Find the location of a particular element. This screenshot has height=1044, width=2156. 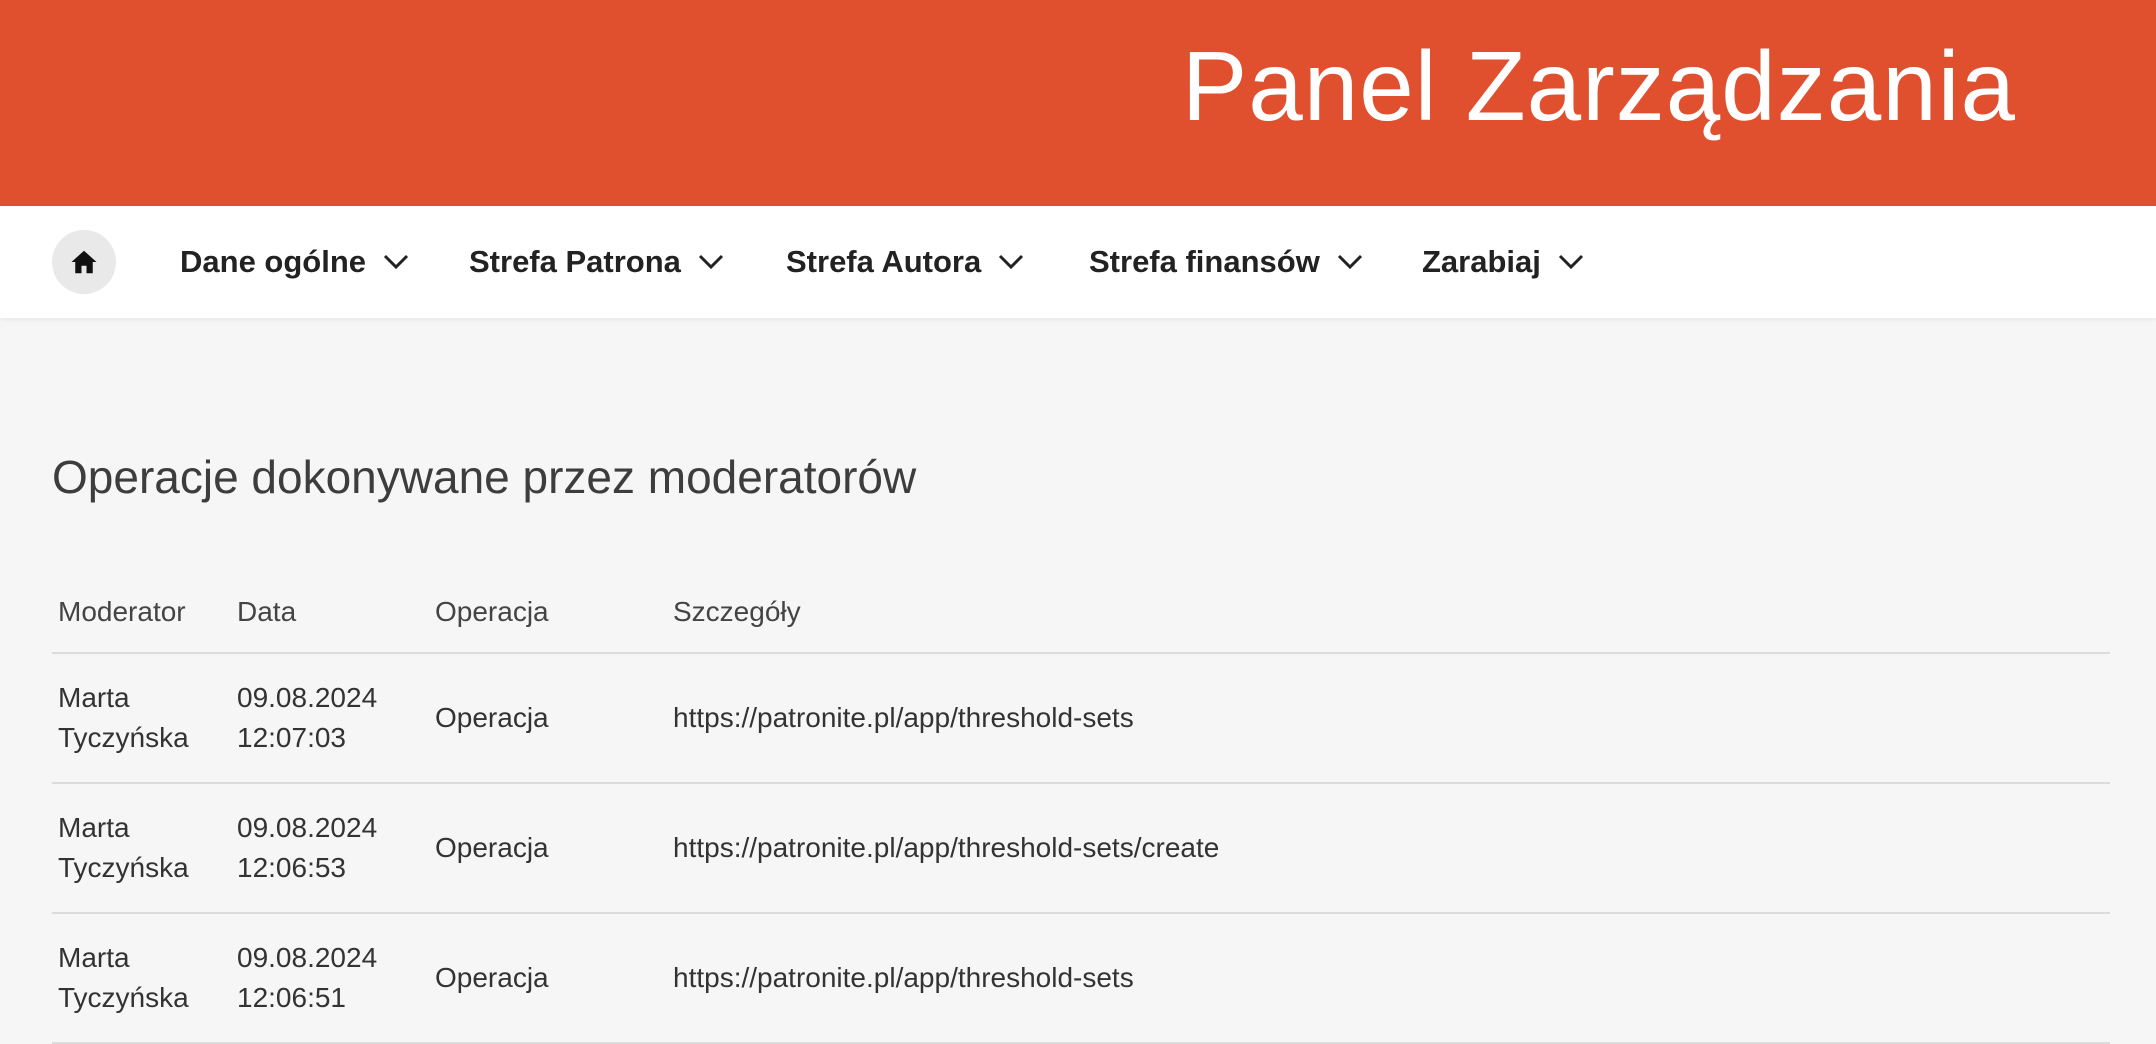

nav-item-label: Strefa Patrona is located at coordinates (575, 261).